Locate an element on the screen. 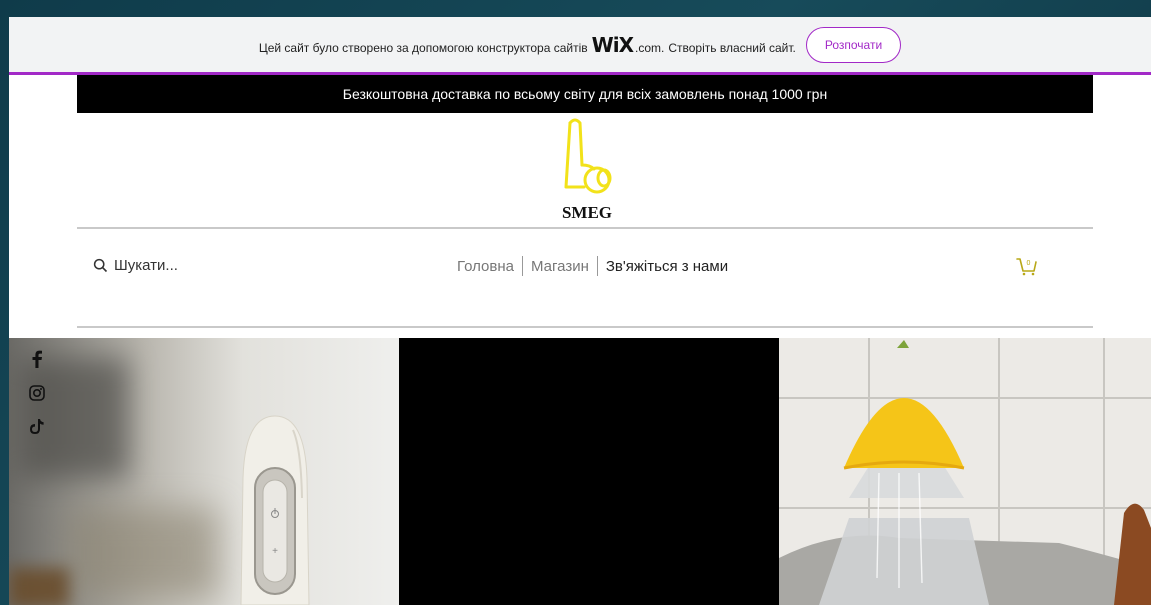 This screenshot has width=1151, height=605. hero-image-dark is located at coordinates (589, 471).